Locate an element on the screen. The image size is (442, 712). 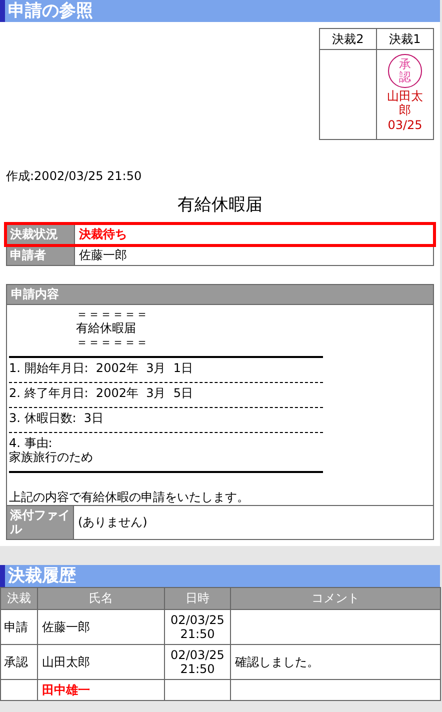
field-label: 申請者 is located at coordinates (41, 255).